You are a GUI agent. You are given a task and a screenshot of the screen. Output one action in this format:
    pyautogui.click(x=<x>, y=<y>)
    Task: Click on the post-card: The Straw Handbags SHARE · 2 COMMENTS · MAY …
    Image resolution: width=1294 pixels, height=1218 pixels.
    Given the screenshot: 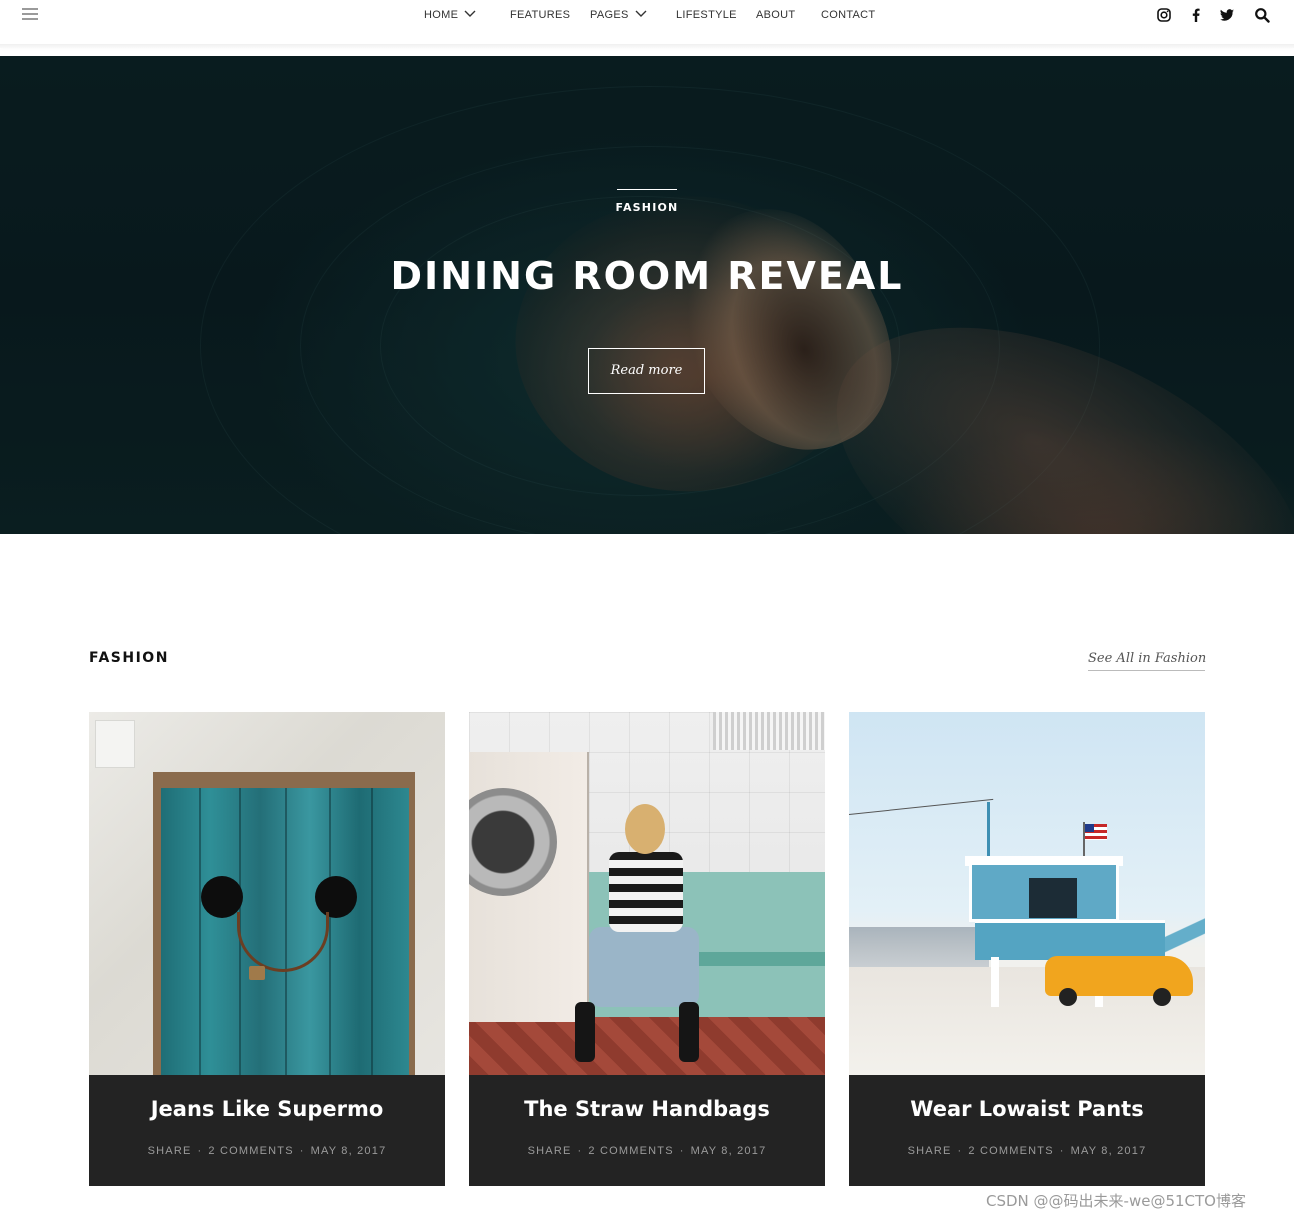 What is the action you would take?
    pyautogui.click(x=647, y=949)
    